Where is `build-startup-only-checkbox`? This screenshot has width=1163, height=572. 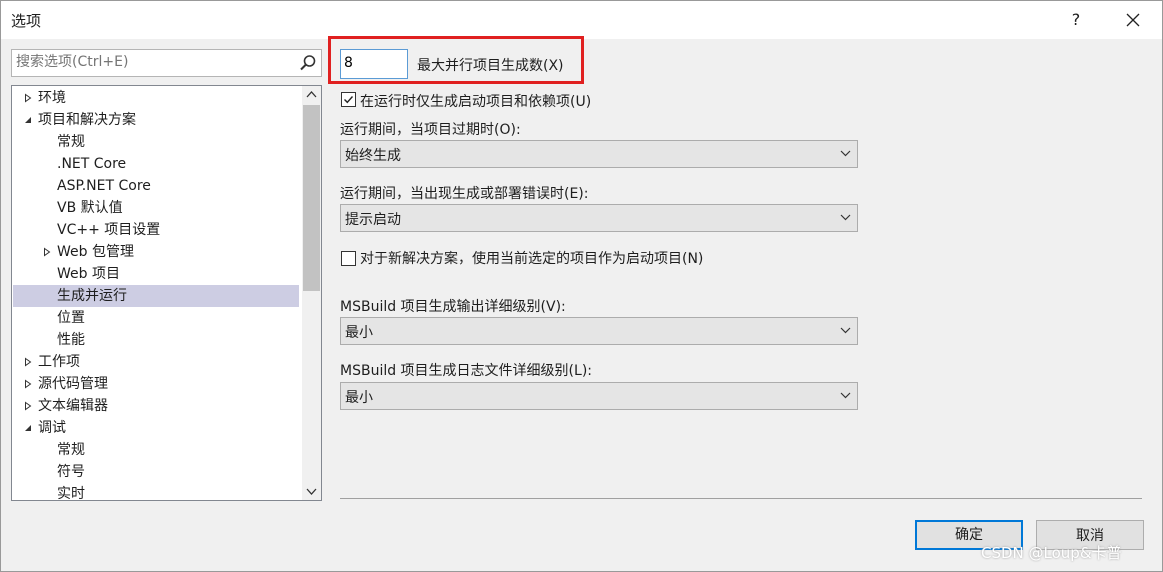 build-startup-only-checkbox is located at coordinates (348, 99).